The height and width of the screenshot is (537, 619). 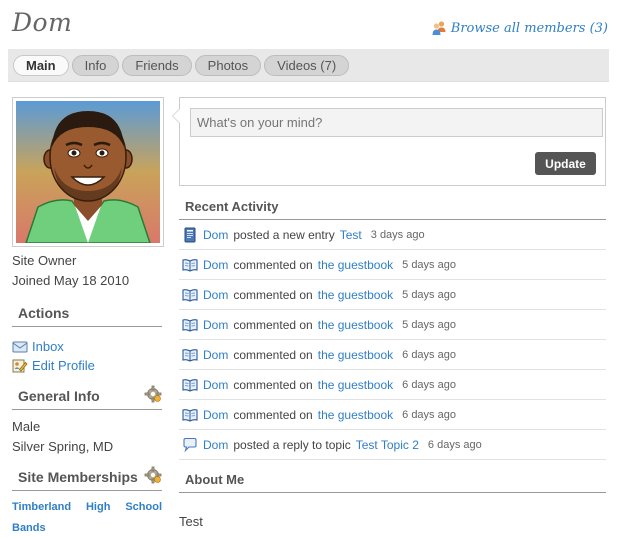 I want to click on edit-profile-label: Edit Profile, so click(x=63, y=365).